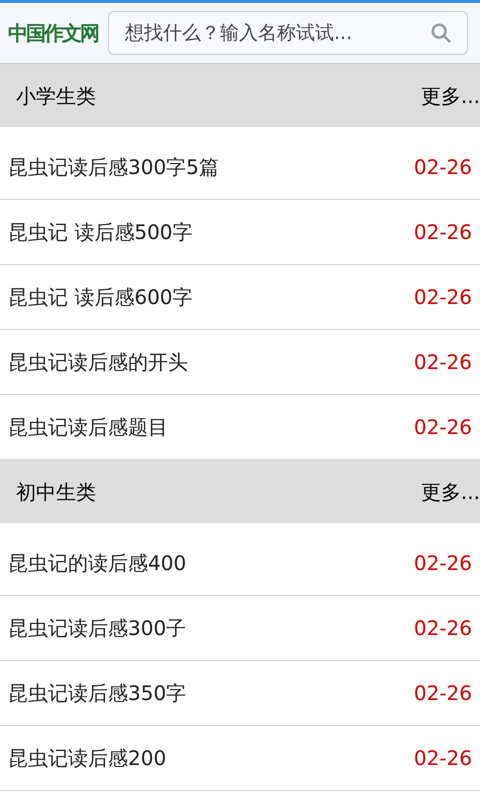 This screenshot has width=480, height=800. I want to click on section-title: 小学生类, so click(56, 96).